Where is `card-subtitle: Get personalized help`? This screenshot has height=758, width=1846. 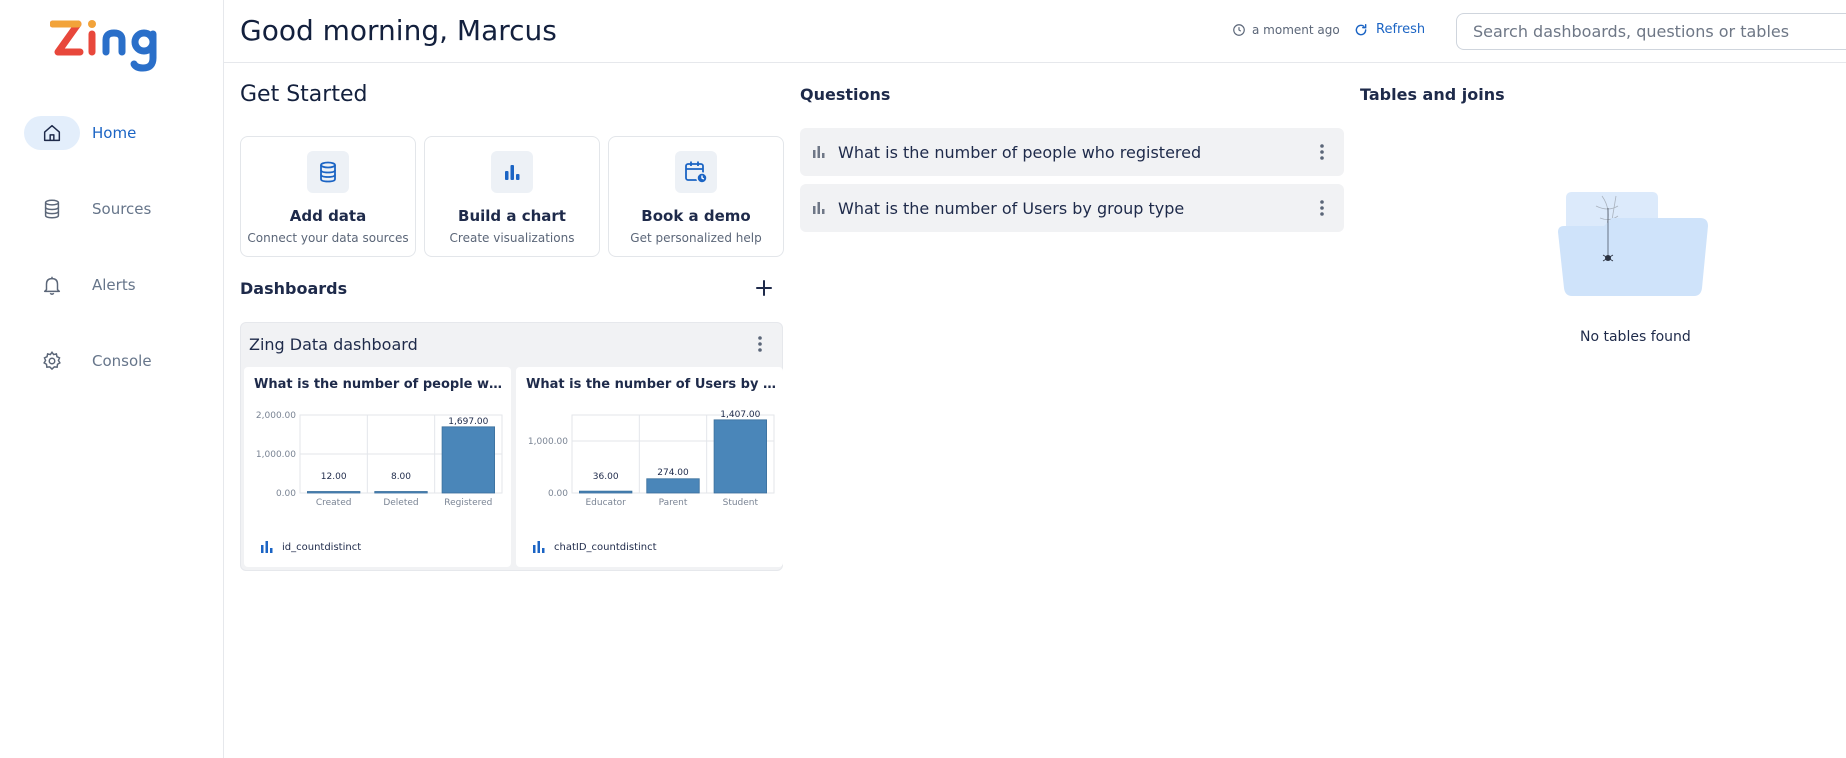
card-subtitle: Get personalized help is located at coordinates (696, 238).